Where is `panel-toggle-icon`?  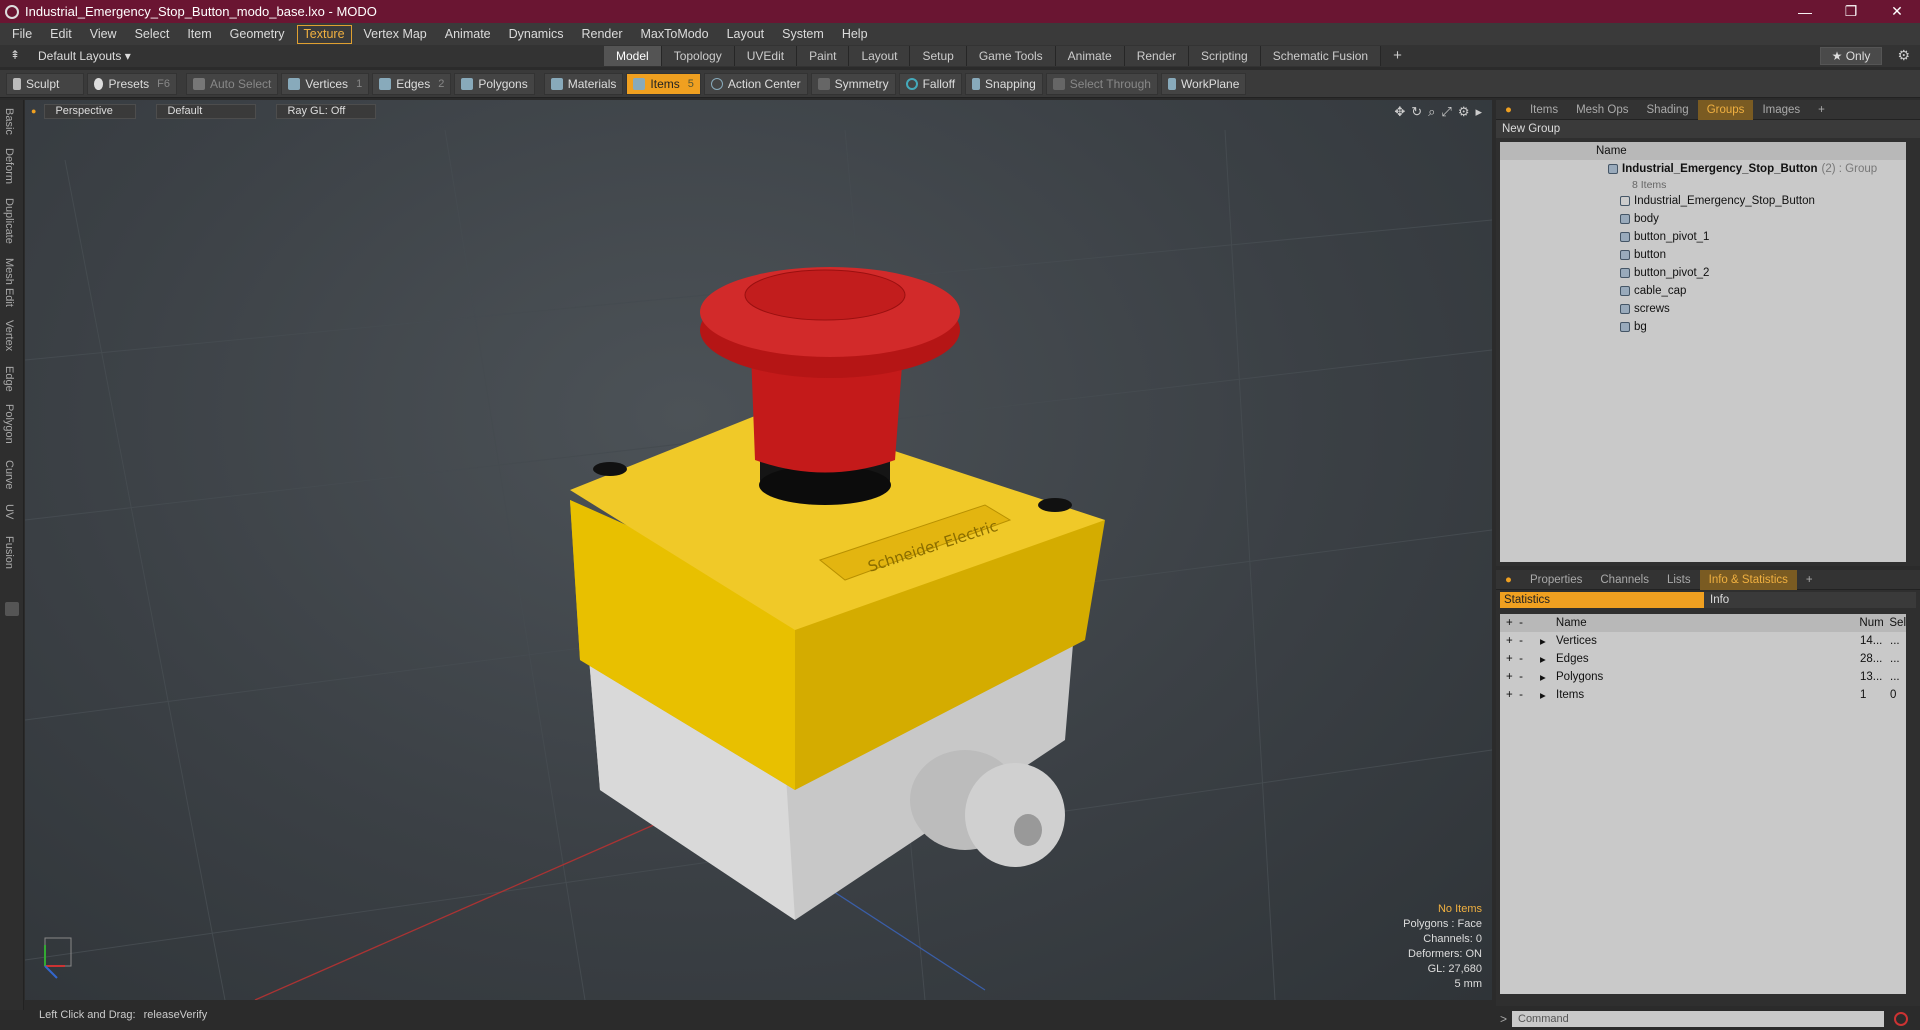 panel-toggle-icon is located at coordinates (12, 609).